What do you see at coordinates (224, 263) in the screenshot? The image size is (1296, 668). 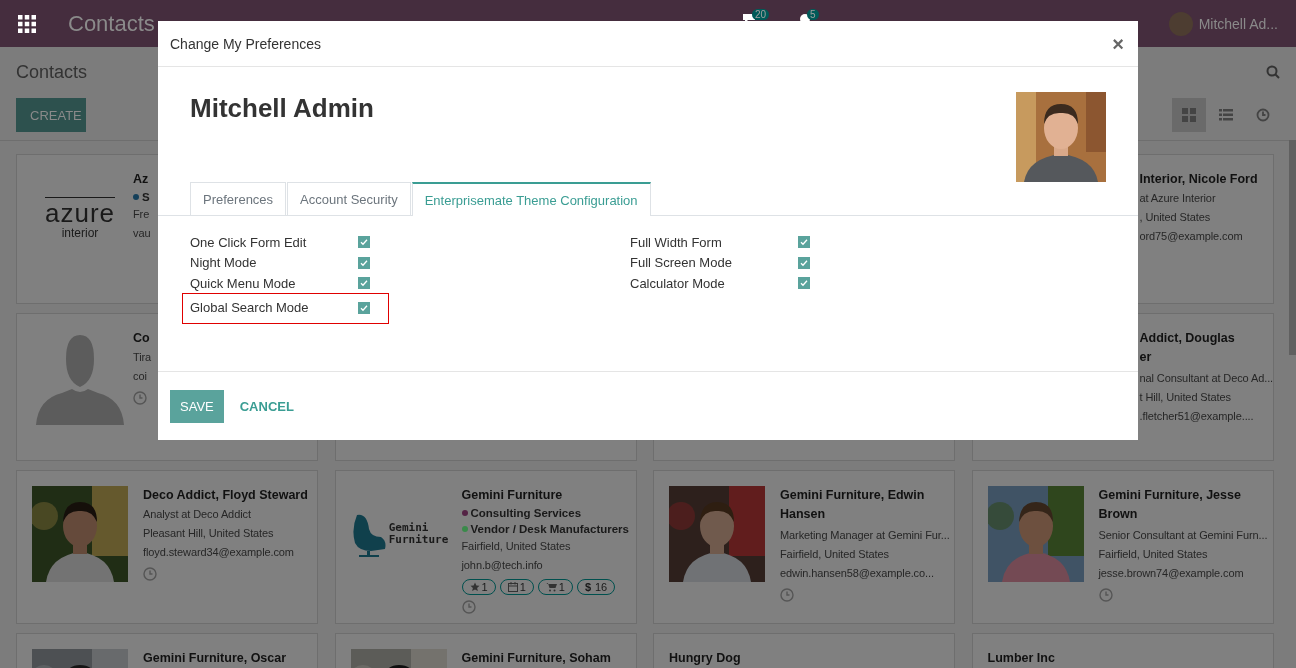 I see `setting-label: Night Mode` at bounding box center [224, 263].